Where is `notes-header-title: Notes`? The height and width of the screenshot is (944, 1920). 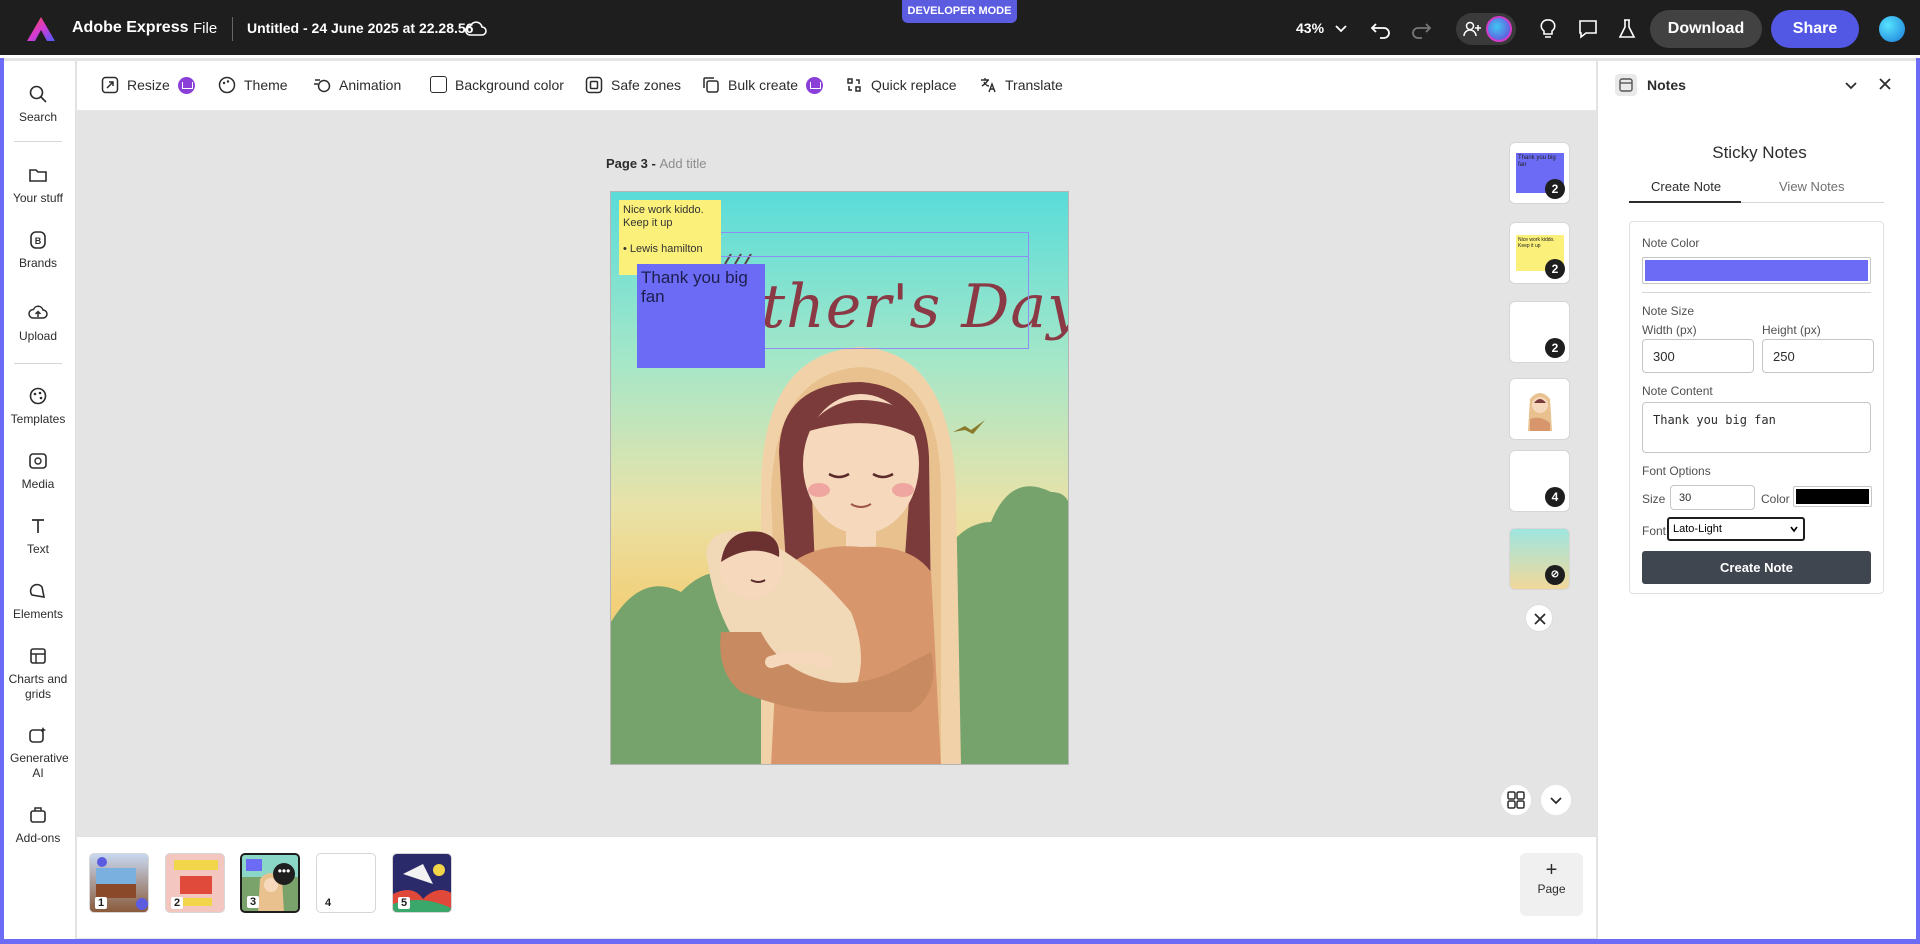
notes-header-title: Notes is located at coordinates (1666, 85).